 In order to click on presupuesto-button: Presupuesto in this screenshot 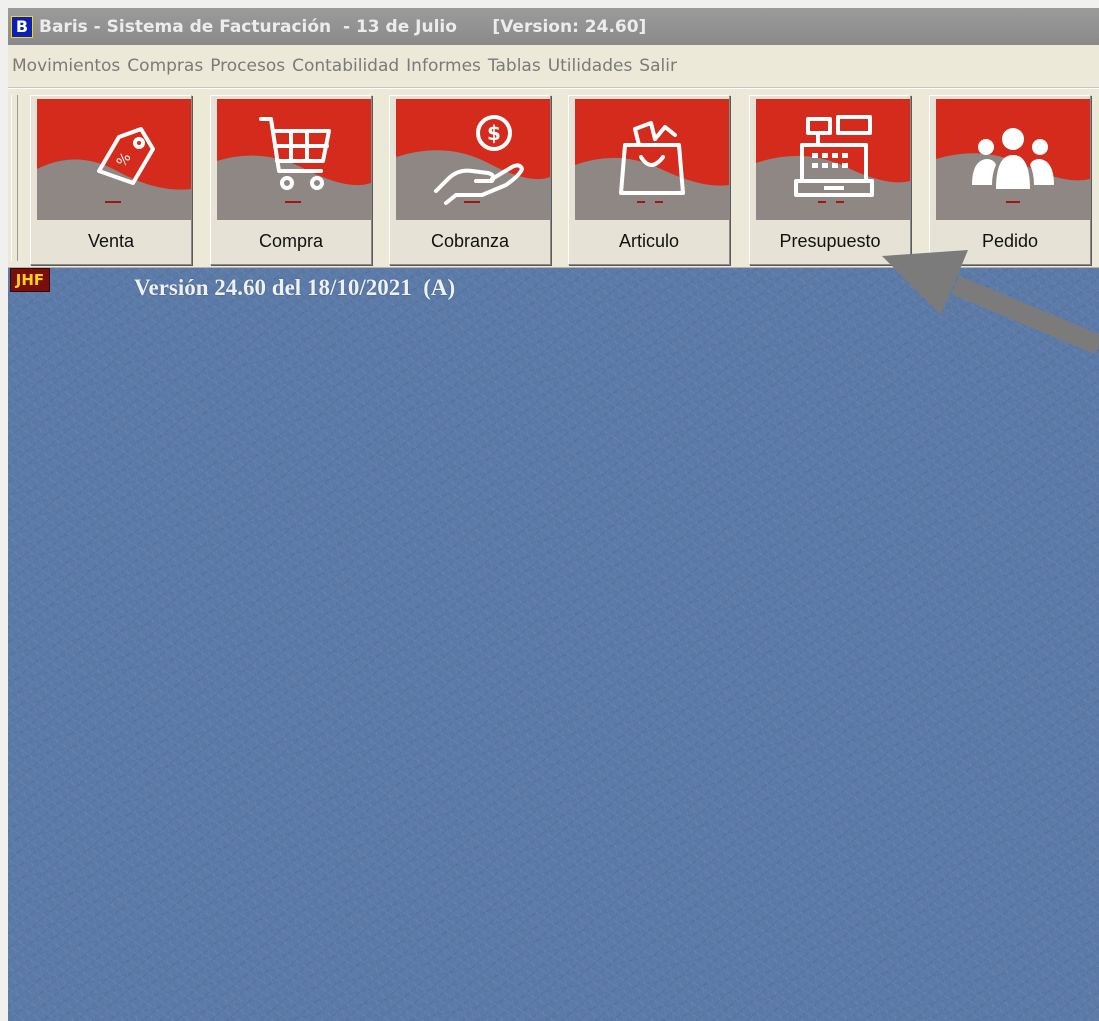, I will do `click(830, 180)`.